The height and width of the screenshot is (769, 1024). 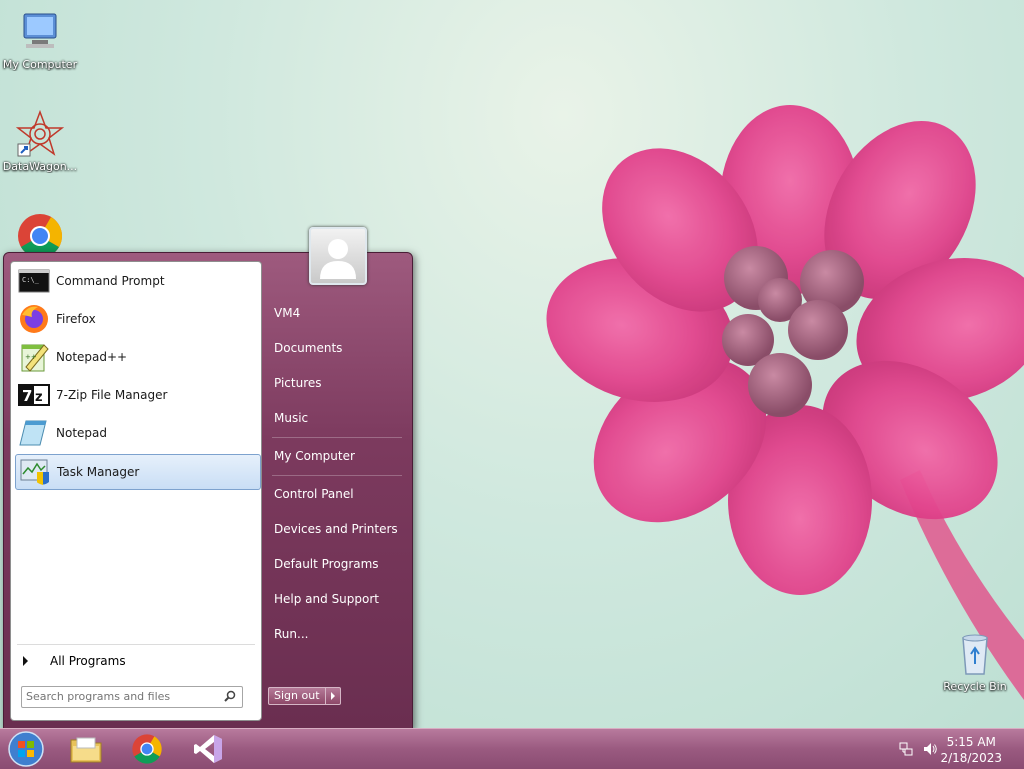 What do you see at coordinates (34, 395) in the screenshot?
I see `7zip-icon: 7z` at bounding box center [34, 395].